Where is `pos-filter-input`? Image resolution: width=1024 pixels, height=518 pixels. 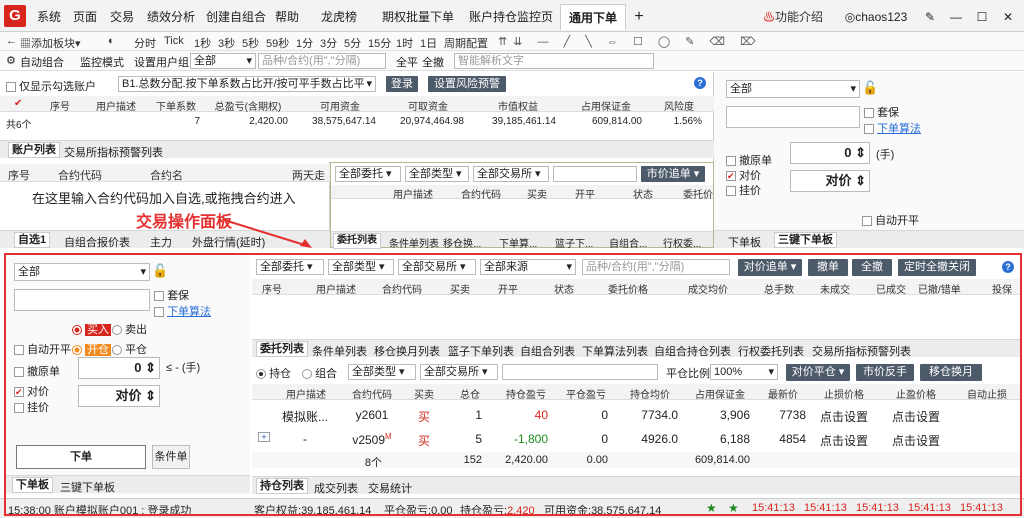
pos-filter-input is located at coordinates (580, 372).